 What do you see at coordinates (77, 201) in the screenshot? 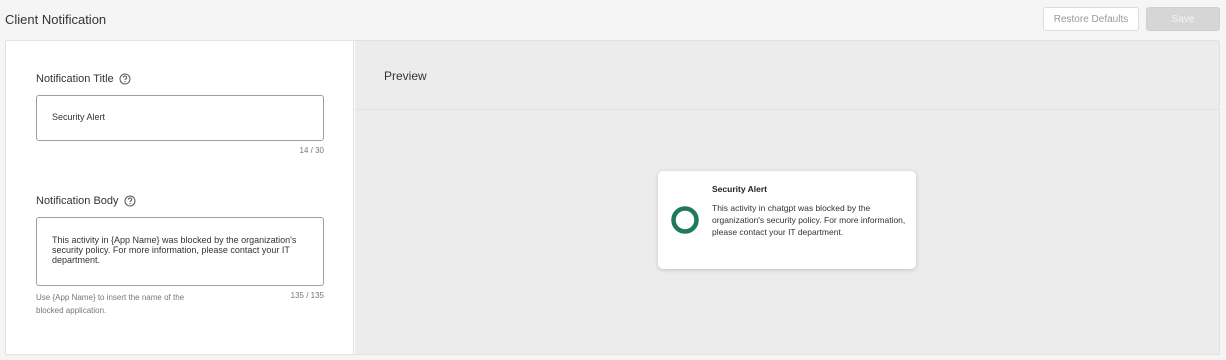
I see `notification-body-label-text: Notification Body` at bounding box center [77, 201].